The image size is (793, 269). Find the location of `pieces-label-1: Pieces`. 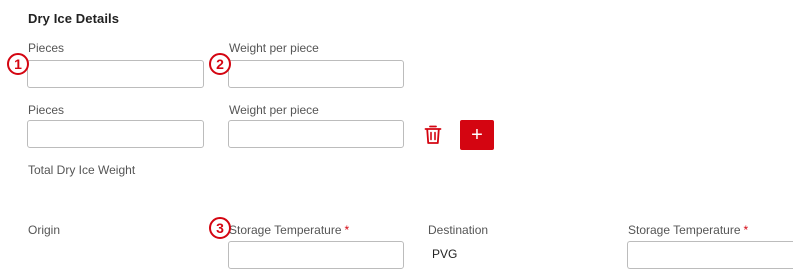

pieces-label-1: Pieces is located at coordinates (46, 48).